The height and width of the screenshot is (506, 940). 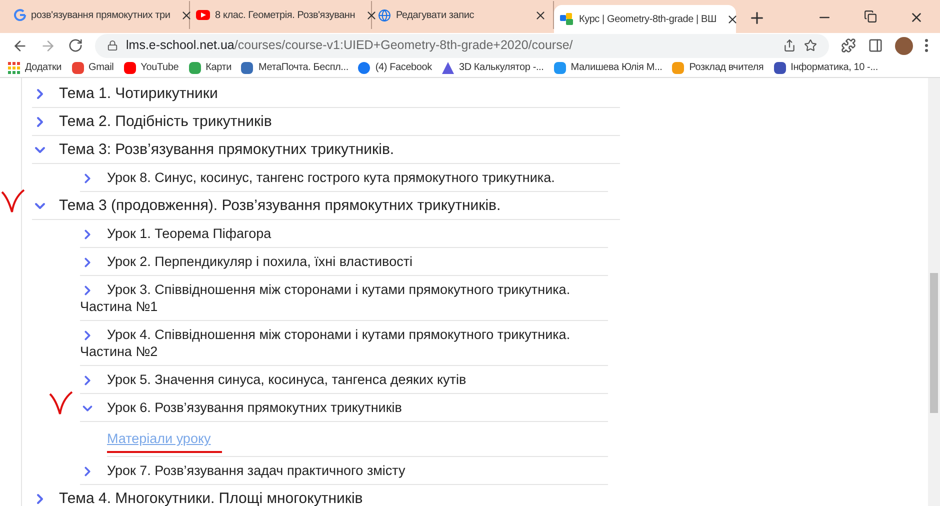 I want to click on topic-title: Тема 3 (продовження). Розв’язування прямокутних трикутників., so click(x=280, y=205).